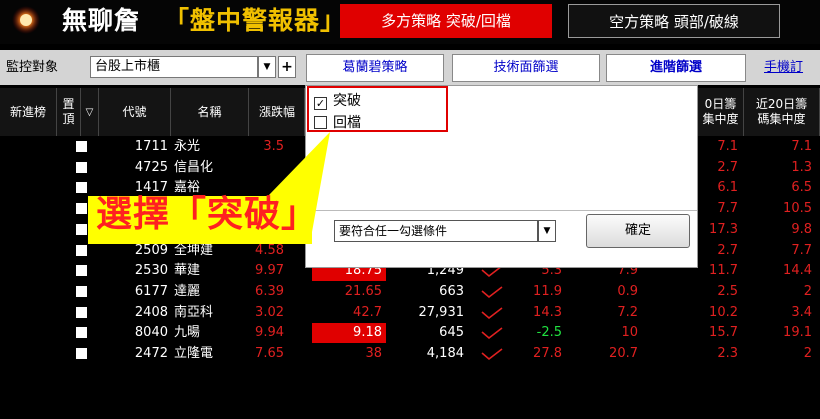  I want to click on add-button: +, so click(287, 67).